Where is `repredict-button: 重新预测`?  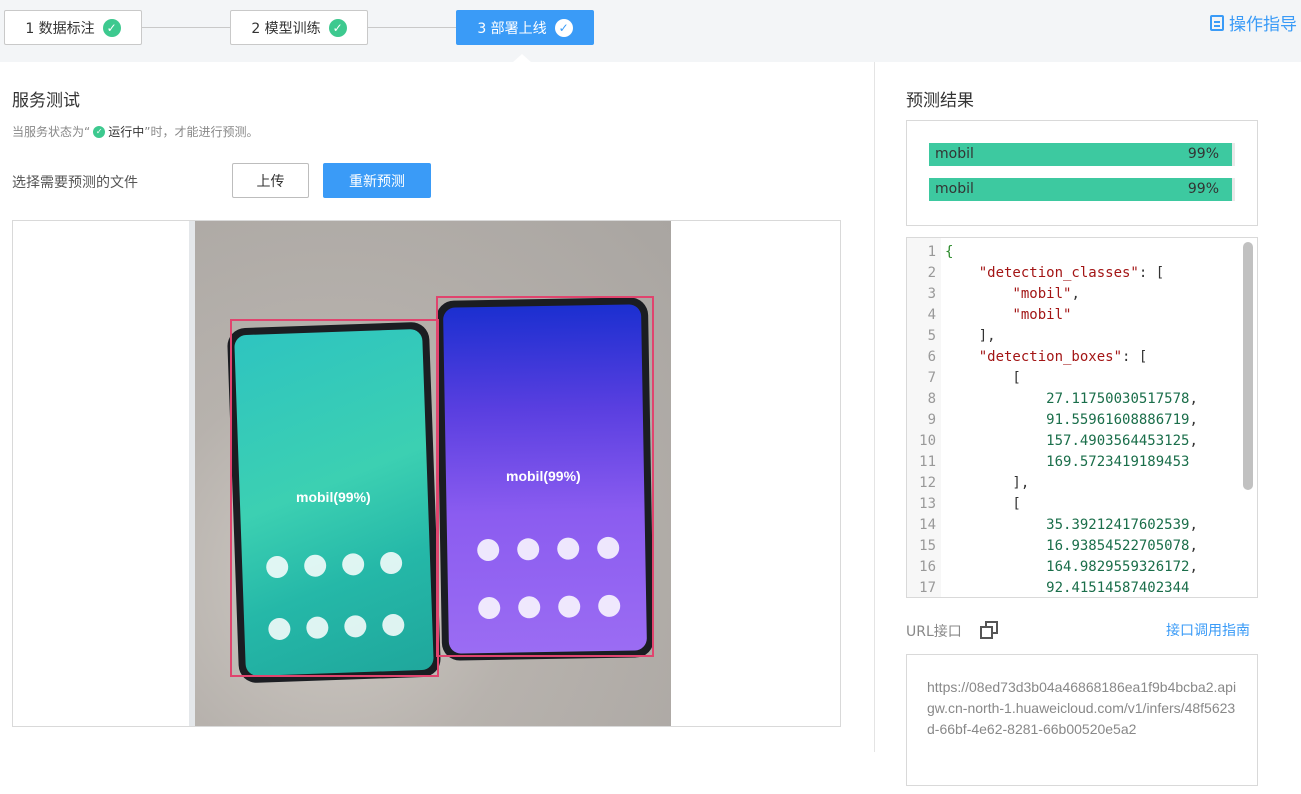 repredict-button: 重新预测 is located at coordinates (377, 180).